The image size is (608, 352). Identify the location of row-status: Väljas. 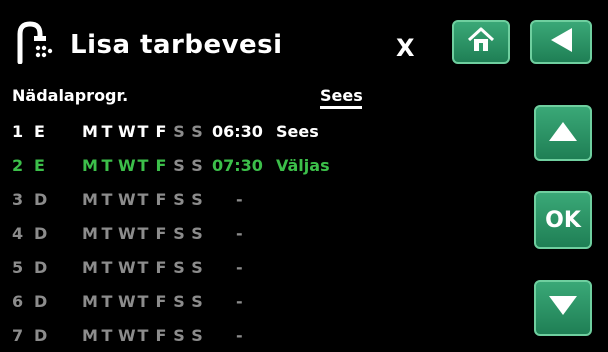
(303, 165).